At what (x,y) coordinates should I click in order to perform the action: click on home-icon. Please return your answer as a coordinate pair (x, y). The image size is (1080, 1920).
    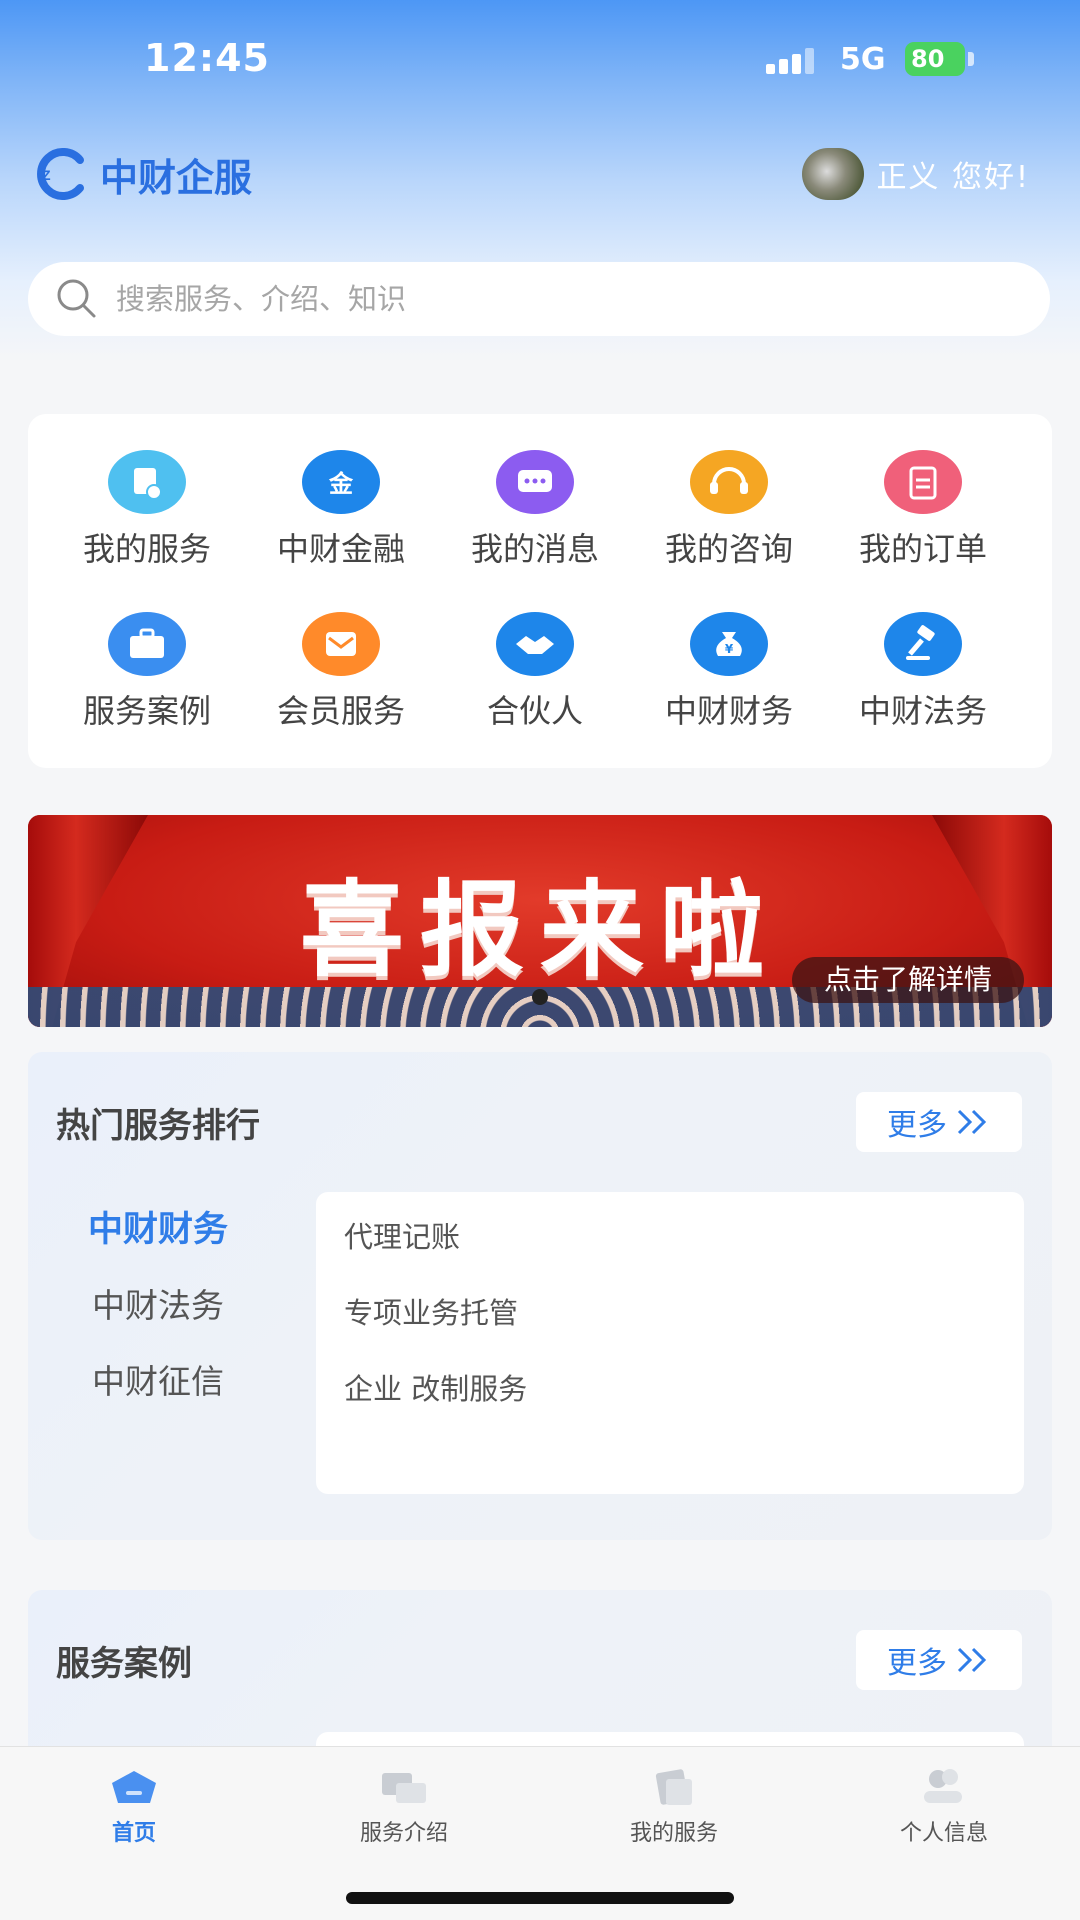
    Looking at the image, I should click on (134, 1787).